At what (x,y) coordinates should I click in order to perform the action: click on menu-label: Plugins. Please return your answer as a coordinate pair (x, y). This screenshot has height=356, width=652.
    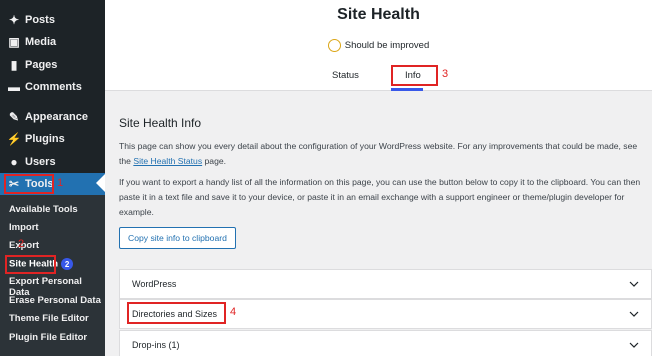
    Looking at the image, I should click on (45, 139).